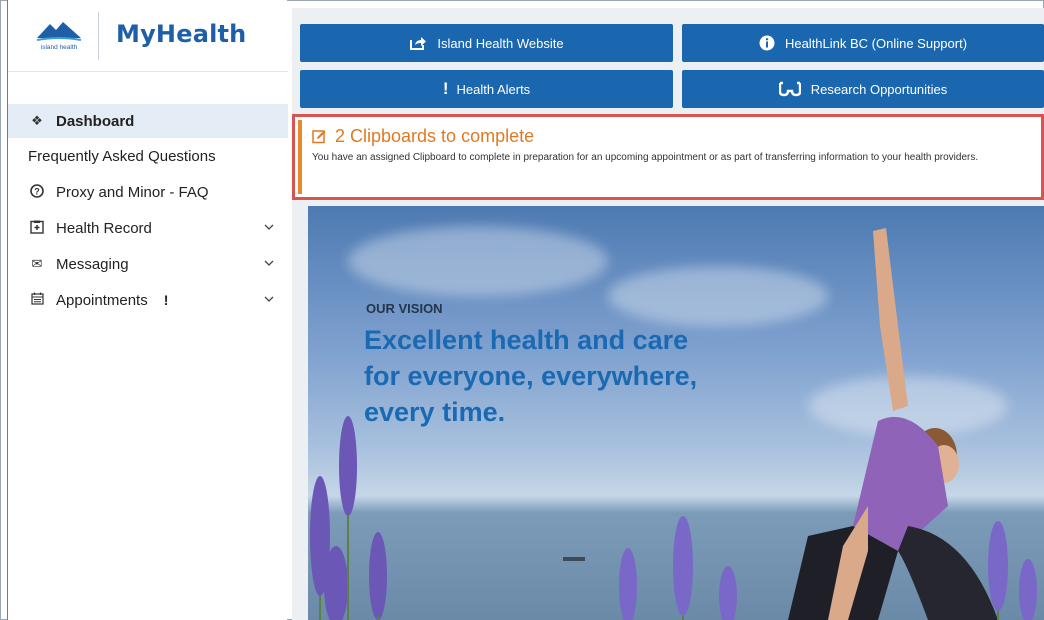  I want to click on hero-vision-line: Excellent health and care, so click(526, 340).